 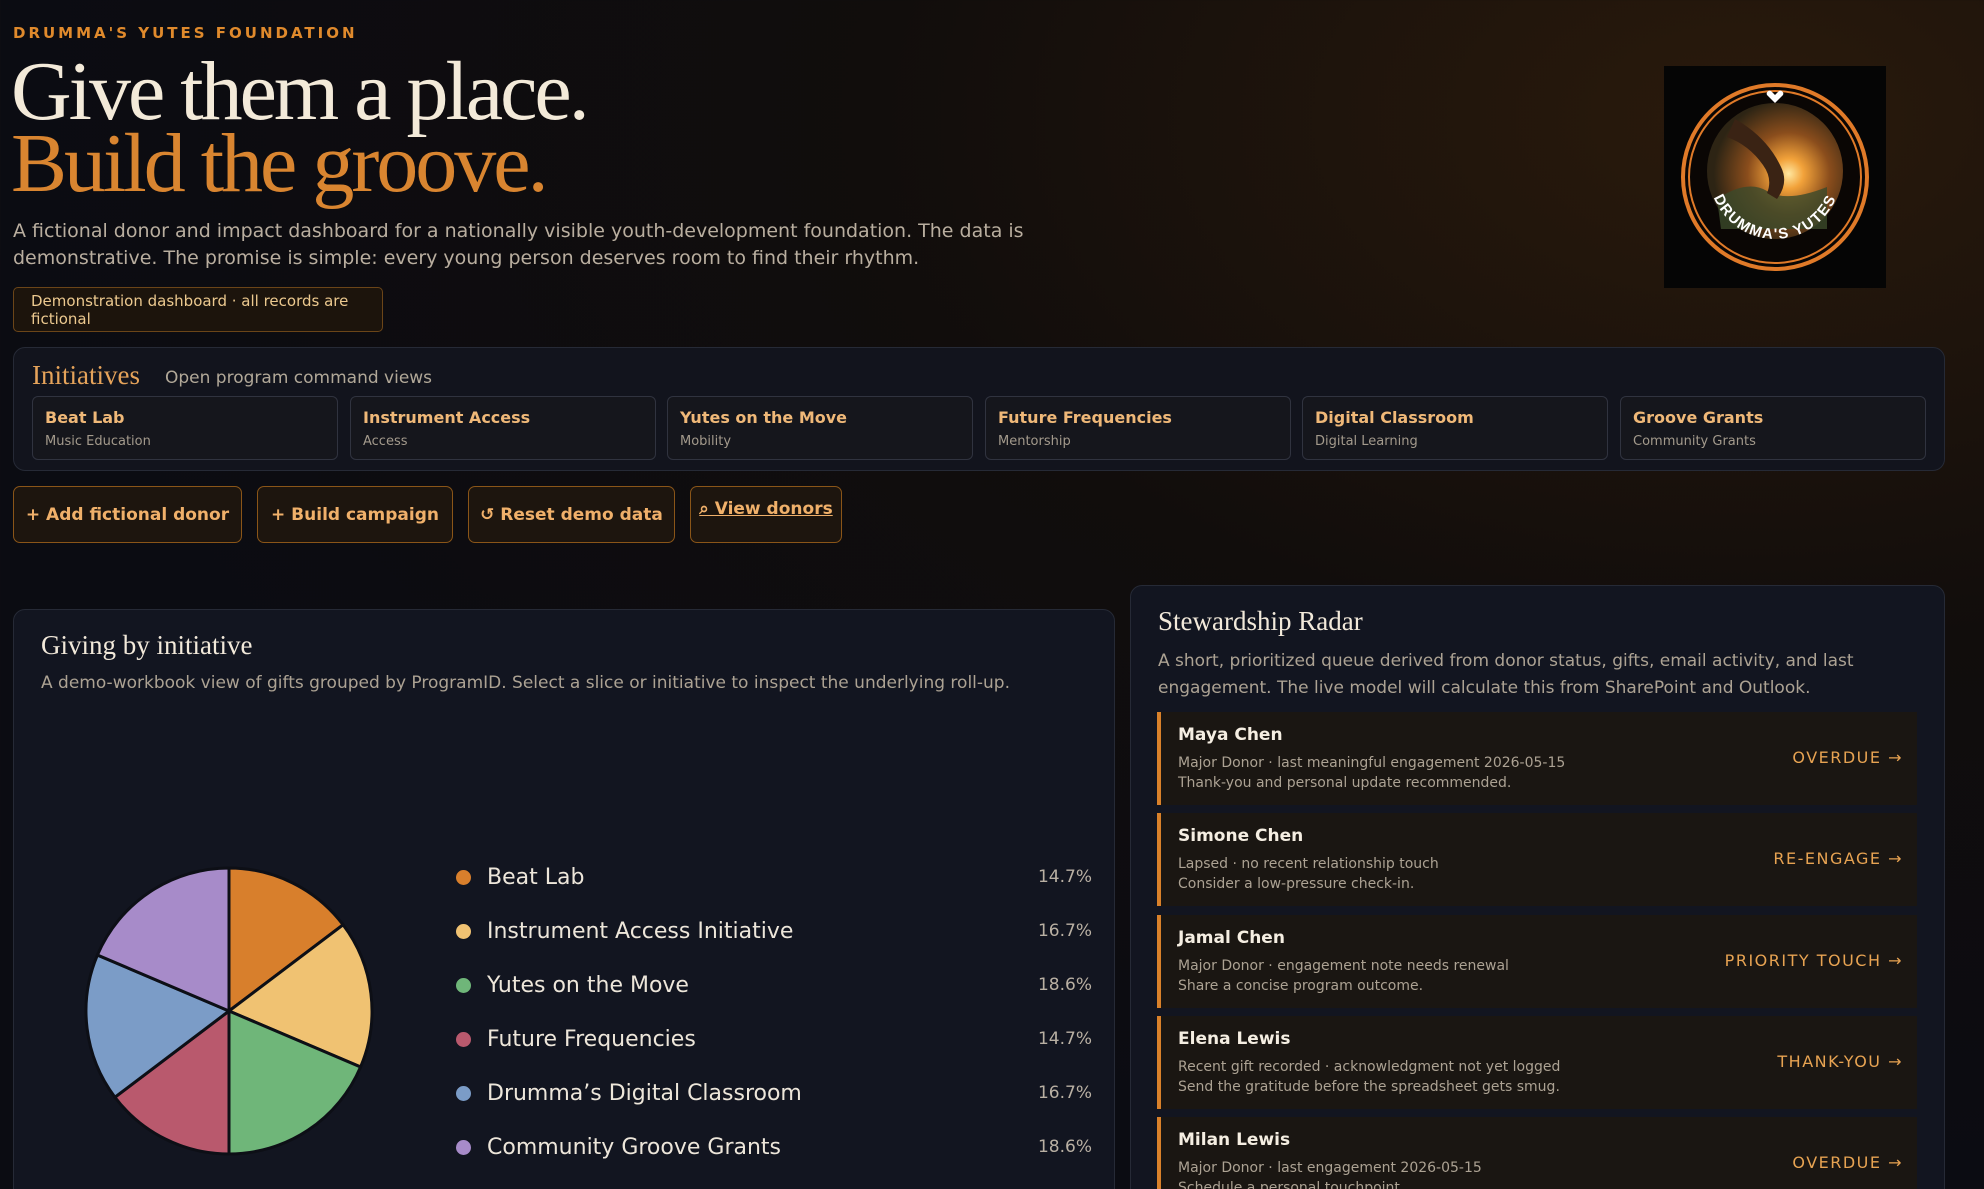 What do you see at coordinates (1234, 1140) in the screenshot?
I see `donor-name: Milan Lewis` at bounding box center [1234, 1140].